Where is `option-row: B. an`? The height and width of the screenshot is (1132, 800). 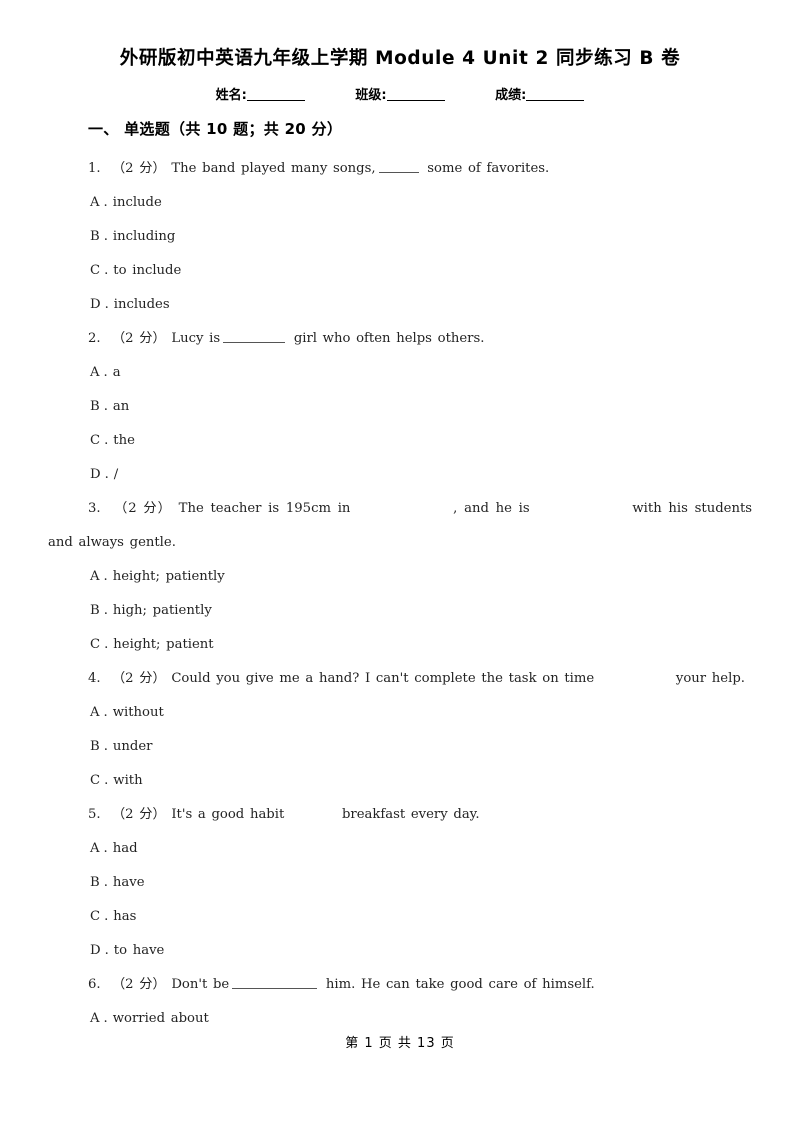 option-row: B. an is located at coordinates (400, 407).